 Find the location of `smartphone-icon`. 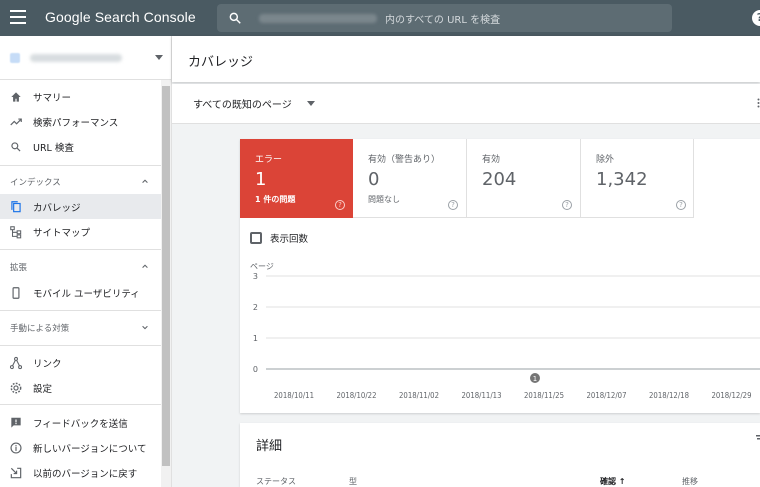

smartphone-icon is located at coordinates (16, 292).